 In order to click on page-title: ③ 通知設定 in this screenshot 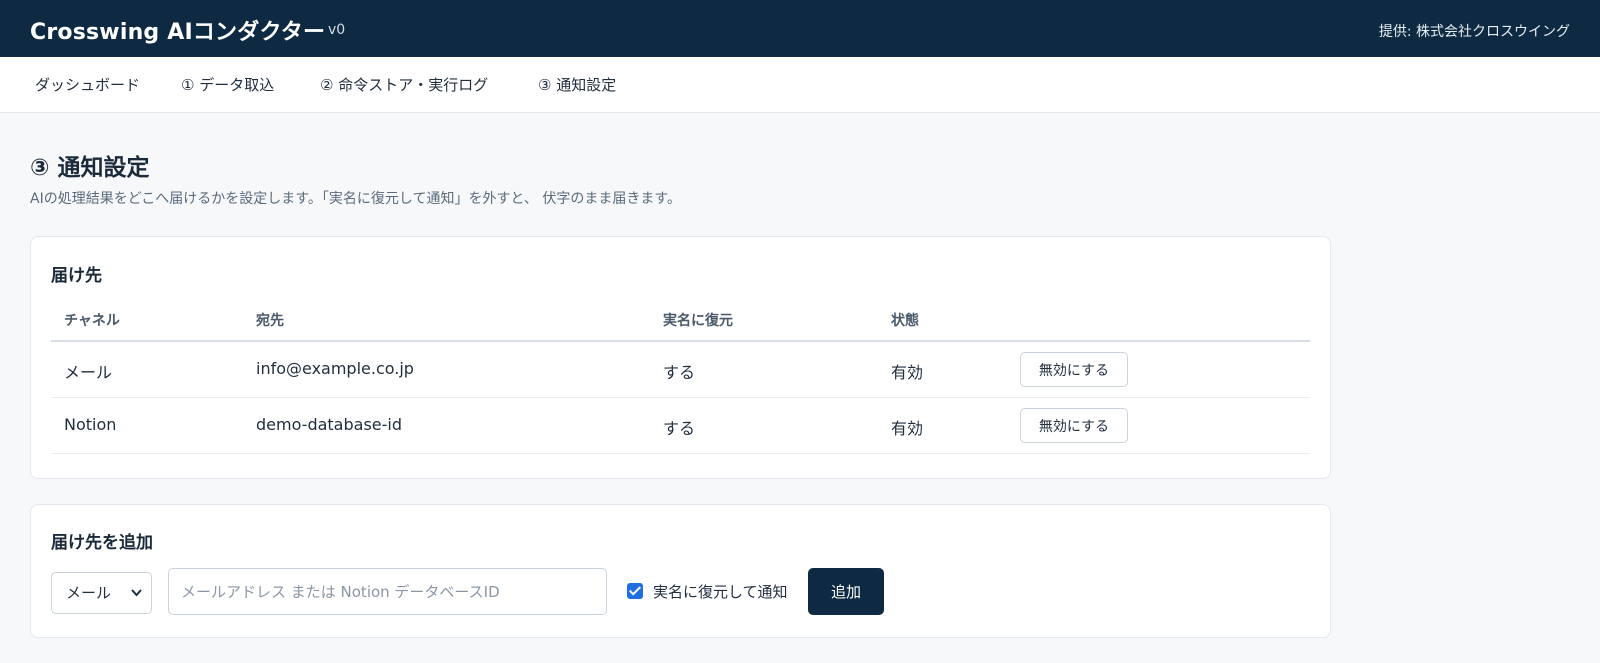, I will do `click(90, 168)`.